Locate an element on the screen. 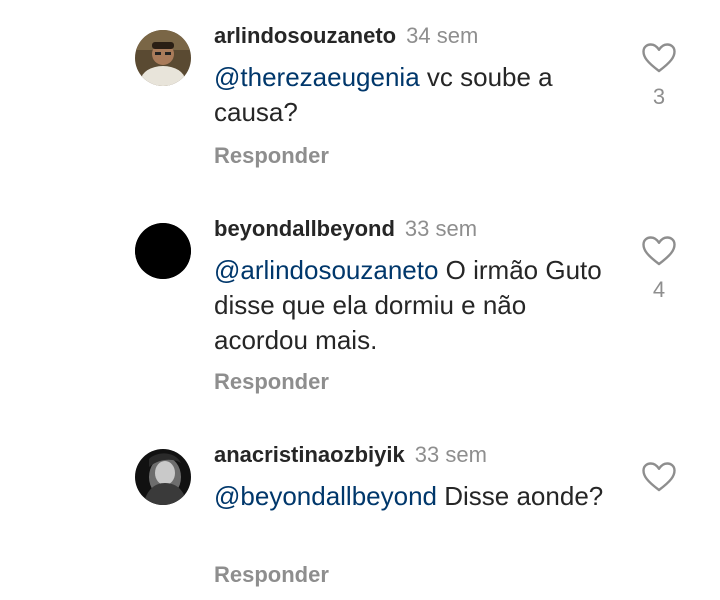 The width and height of the screenshot is (720, 600). comment-text: @beyondallbeyond Disse aonde? is located at coordinates (419, 496).